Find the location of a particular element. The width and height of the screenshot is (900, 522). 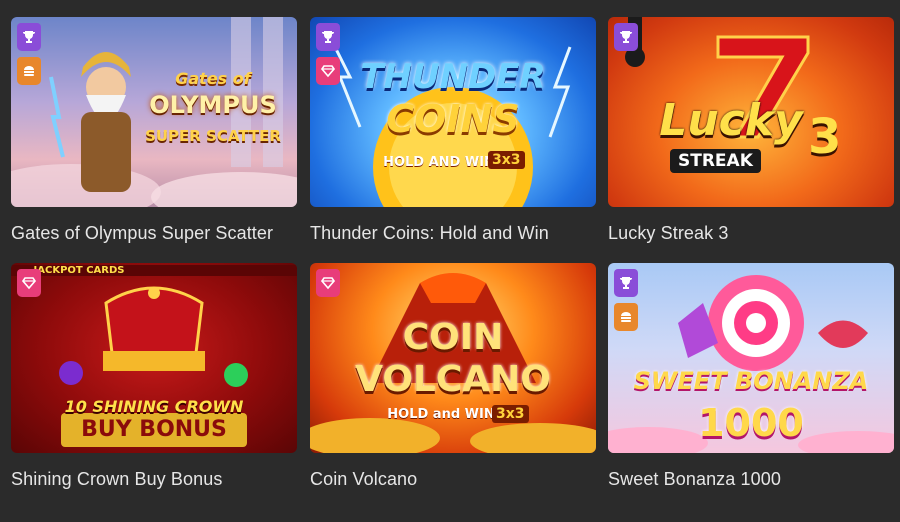

art-line: OLYMPUS is located at coordinates (213, 105).